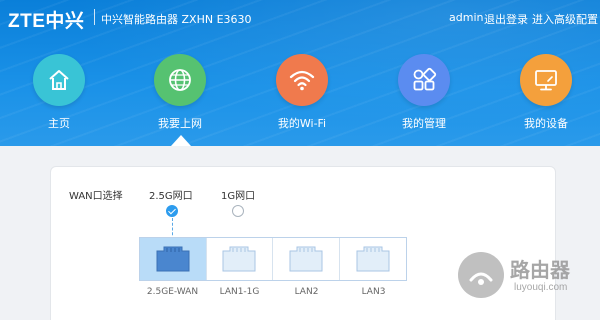  I want to click on watermark-logo-icon, so click(481, 275).